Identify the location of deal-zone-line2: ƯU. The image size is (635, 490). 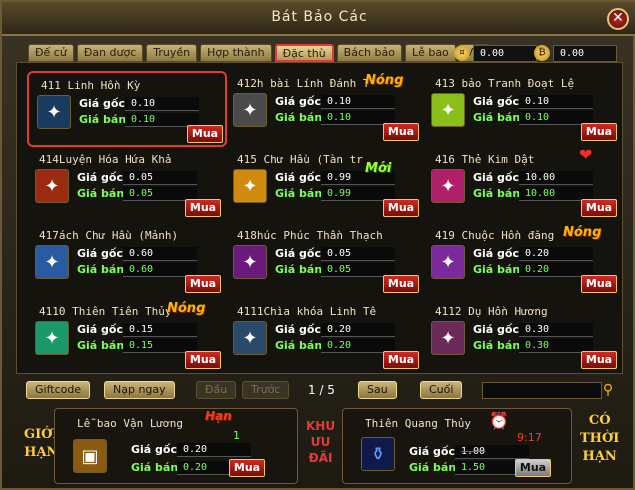
(320, 442).